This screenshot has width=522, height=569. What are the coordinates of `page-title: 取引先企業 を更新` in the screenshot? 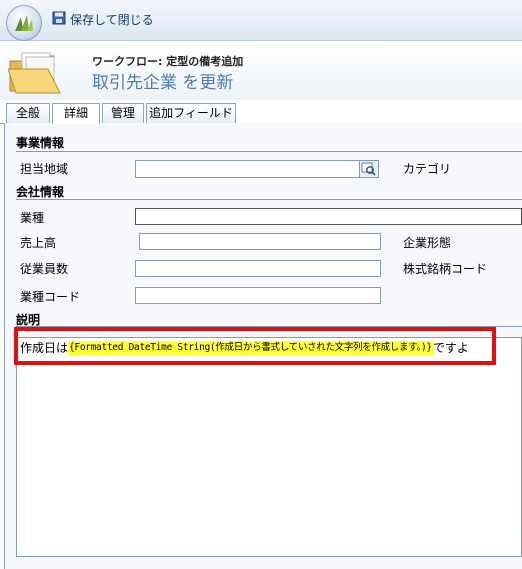 It's located at (163, 83).